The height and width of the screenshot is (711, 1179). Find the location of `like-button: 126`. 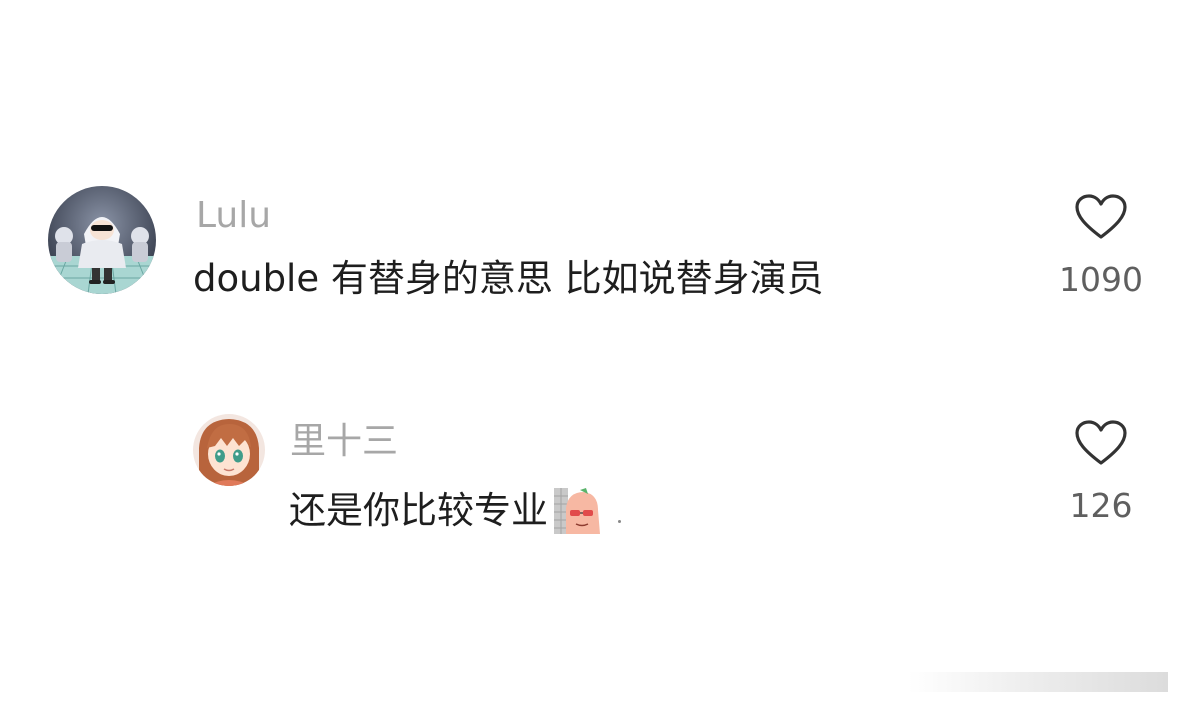

like-button: 126 is located at coordinates (1101, 473).